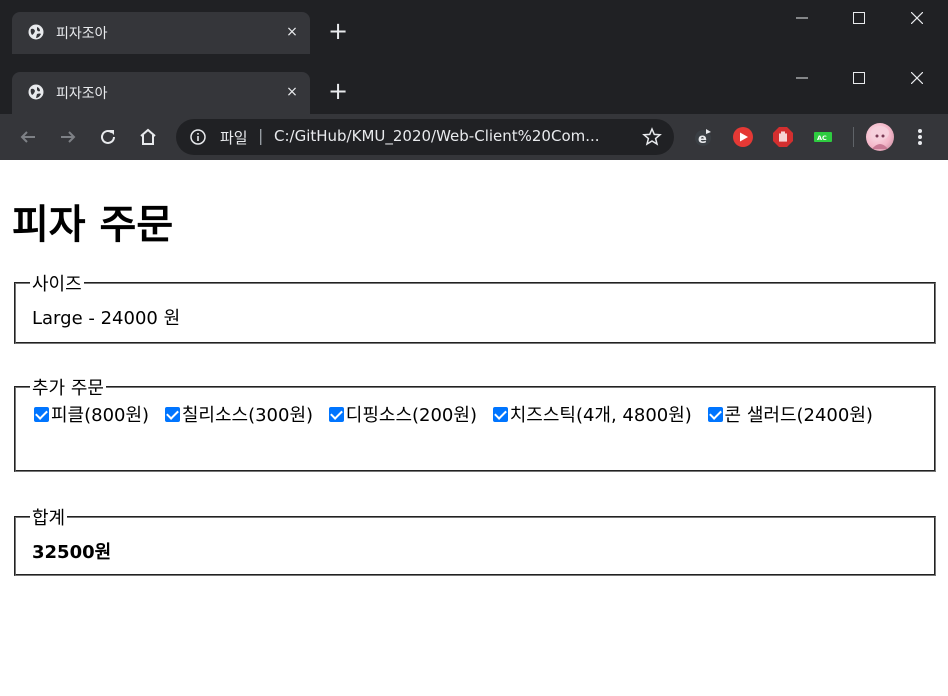 The height and width of the screenshot is (696, 948). I want to click on reload-icon, so click(108, 136).